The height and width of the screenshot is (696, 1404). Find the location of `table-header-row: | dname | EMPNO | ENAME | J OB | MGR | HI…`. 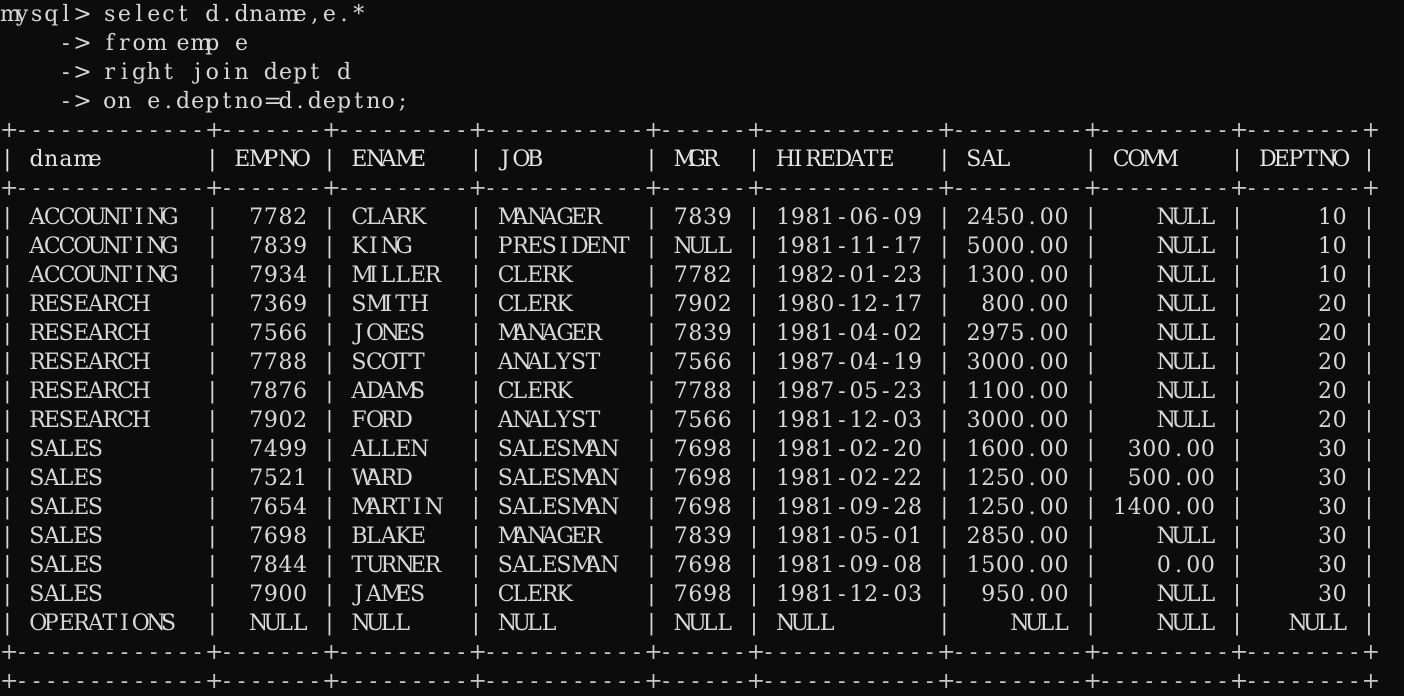

table-header-row: | dname | EMPNO | ENAME | J OB | MGR | HI… is located at coordinates (688, 159).